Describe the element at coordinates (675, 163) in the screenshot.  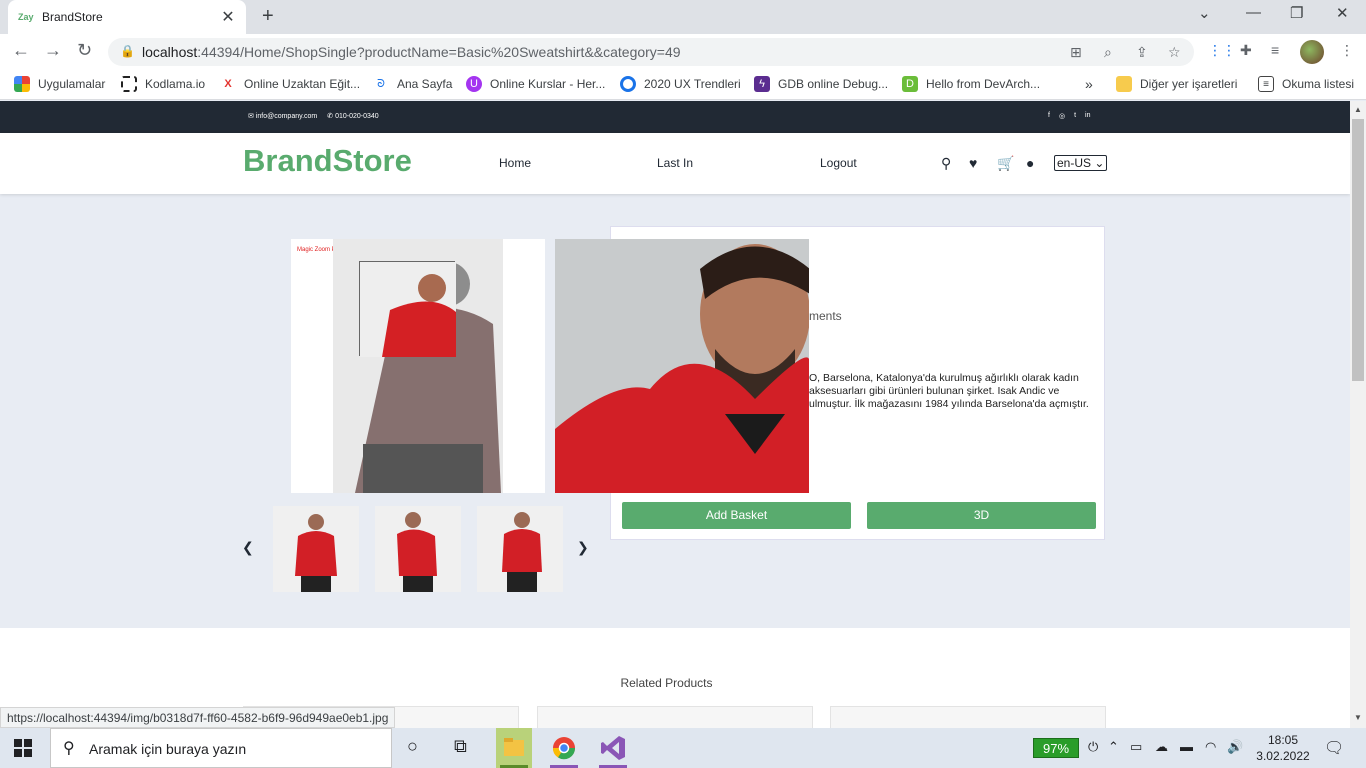
I see `nav-last-in: Last In` at that location.